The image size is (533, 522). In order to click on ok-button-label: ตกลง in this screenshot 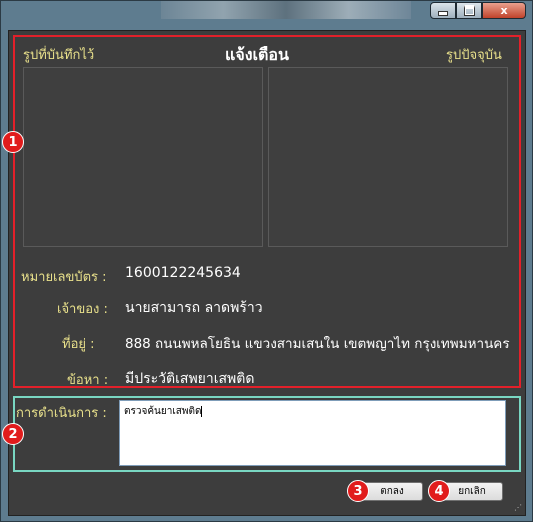, I will do `click(392, 491)`.